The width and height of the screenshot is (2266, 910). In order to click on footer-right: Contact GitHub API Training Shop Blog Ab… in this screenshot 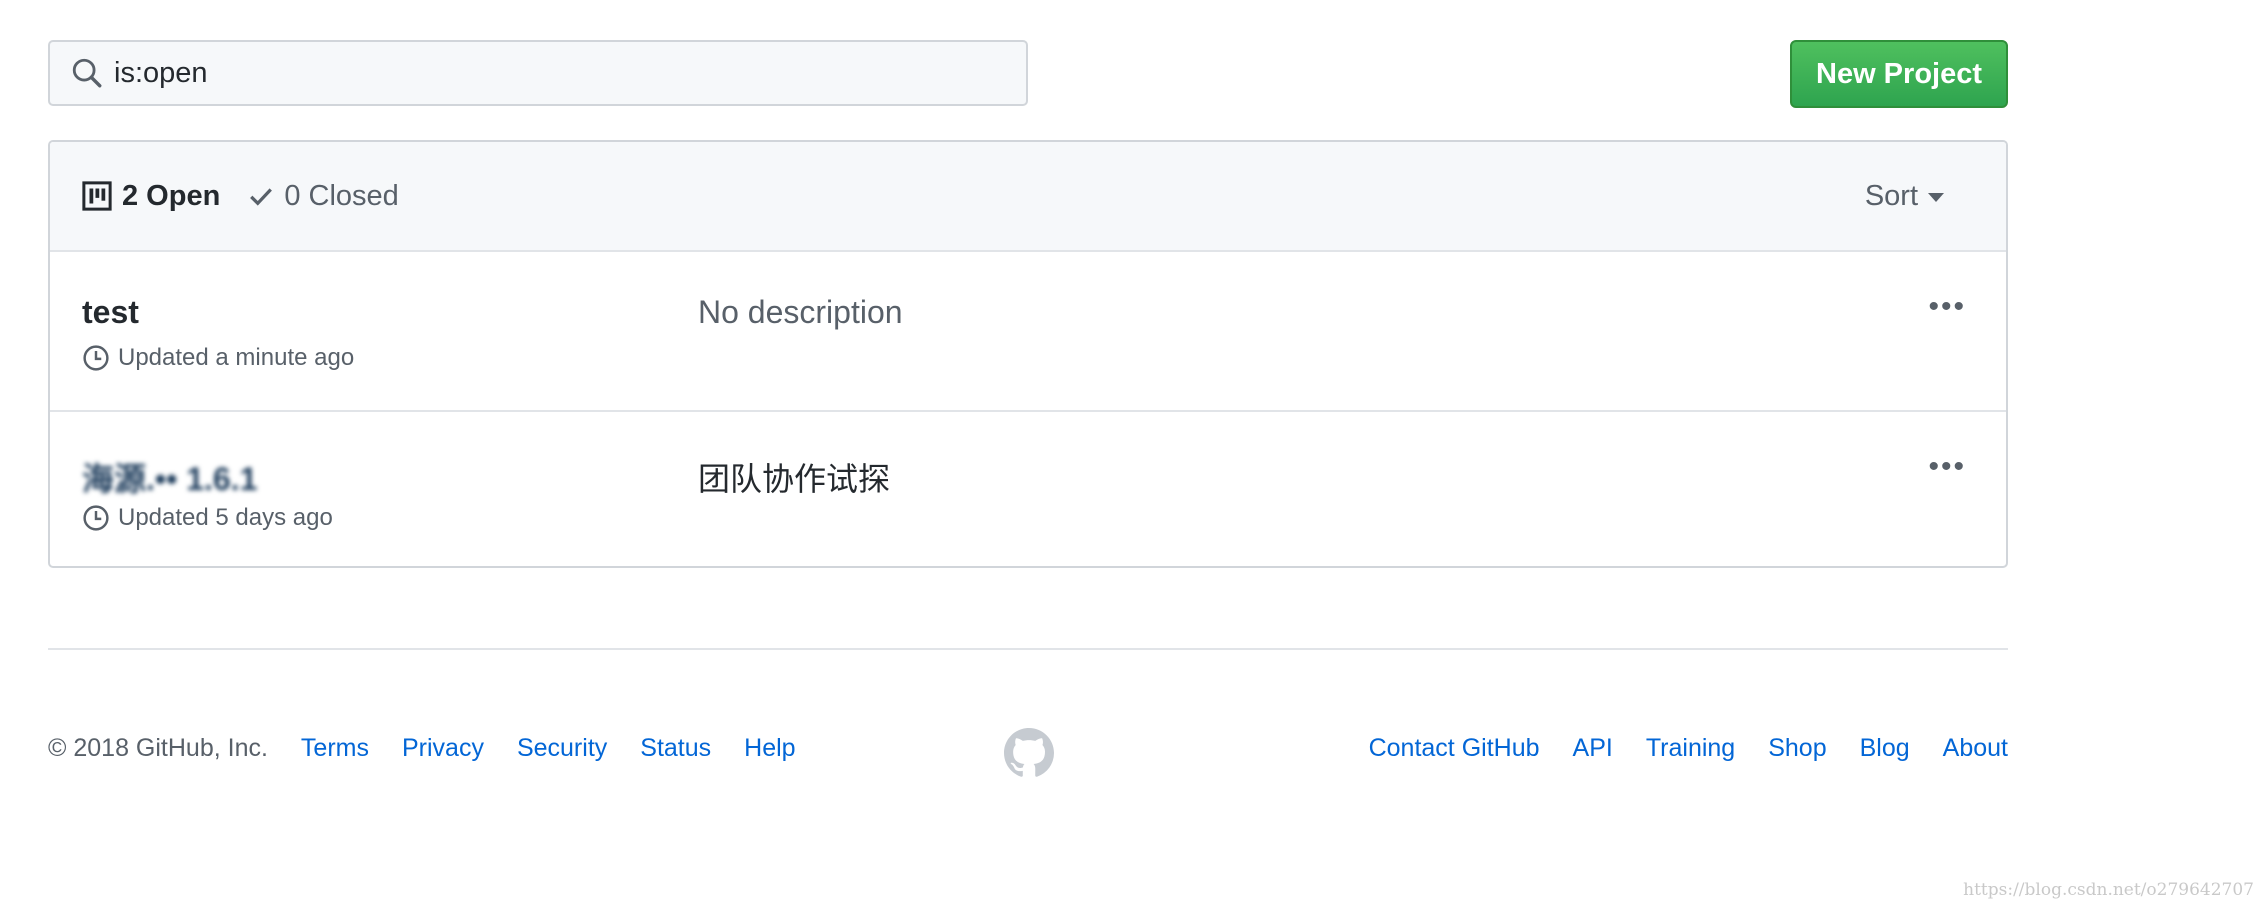, I will do `click(1672, 748)`.